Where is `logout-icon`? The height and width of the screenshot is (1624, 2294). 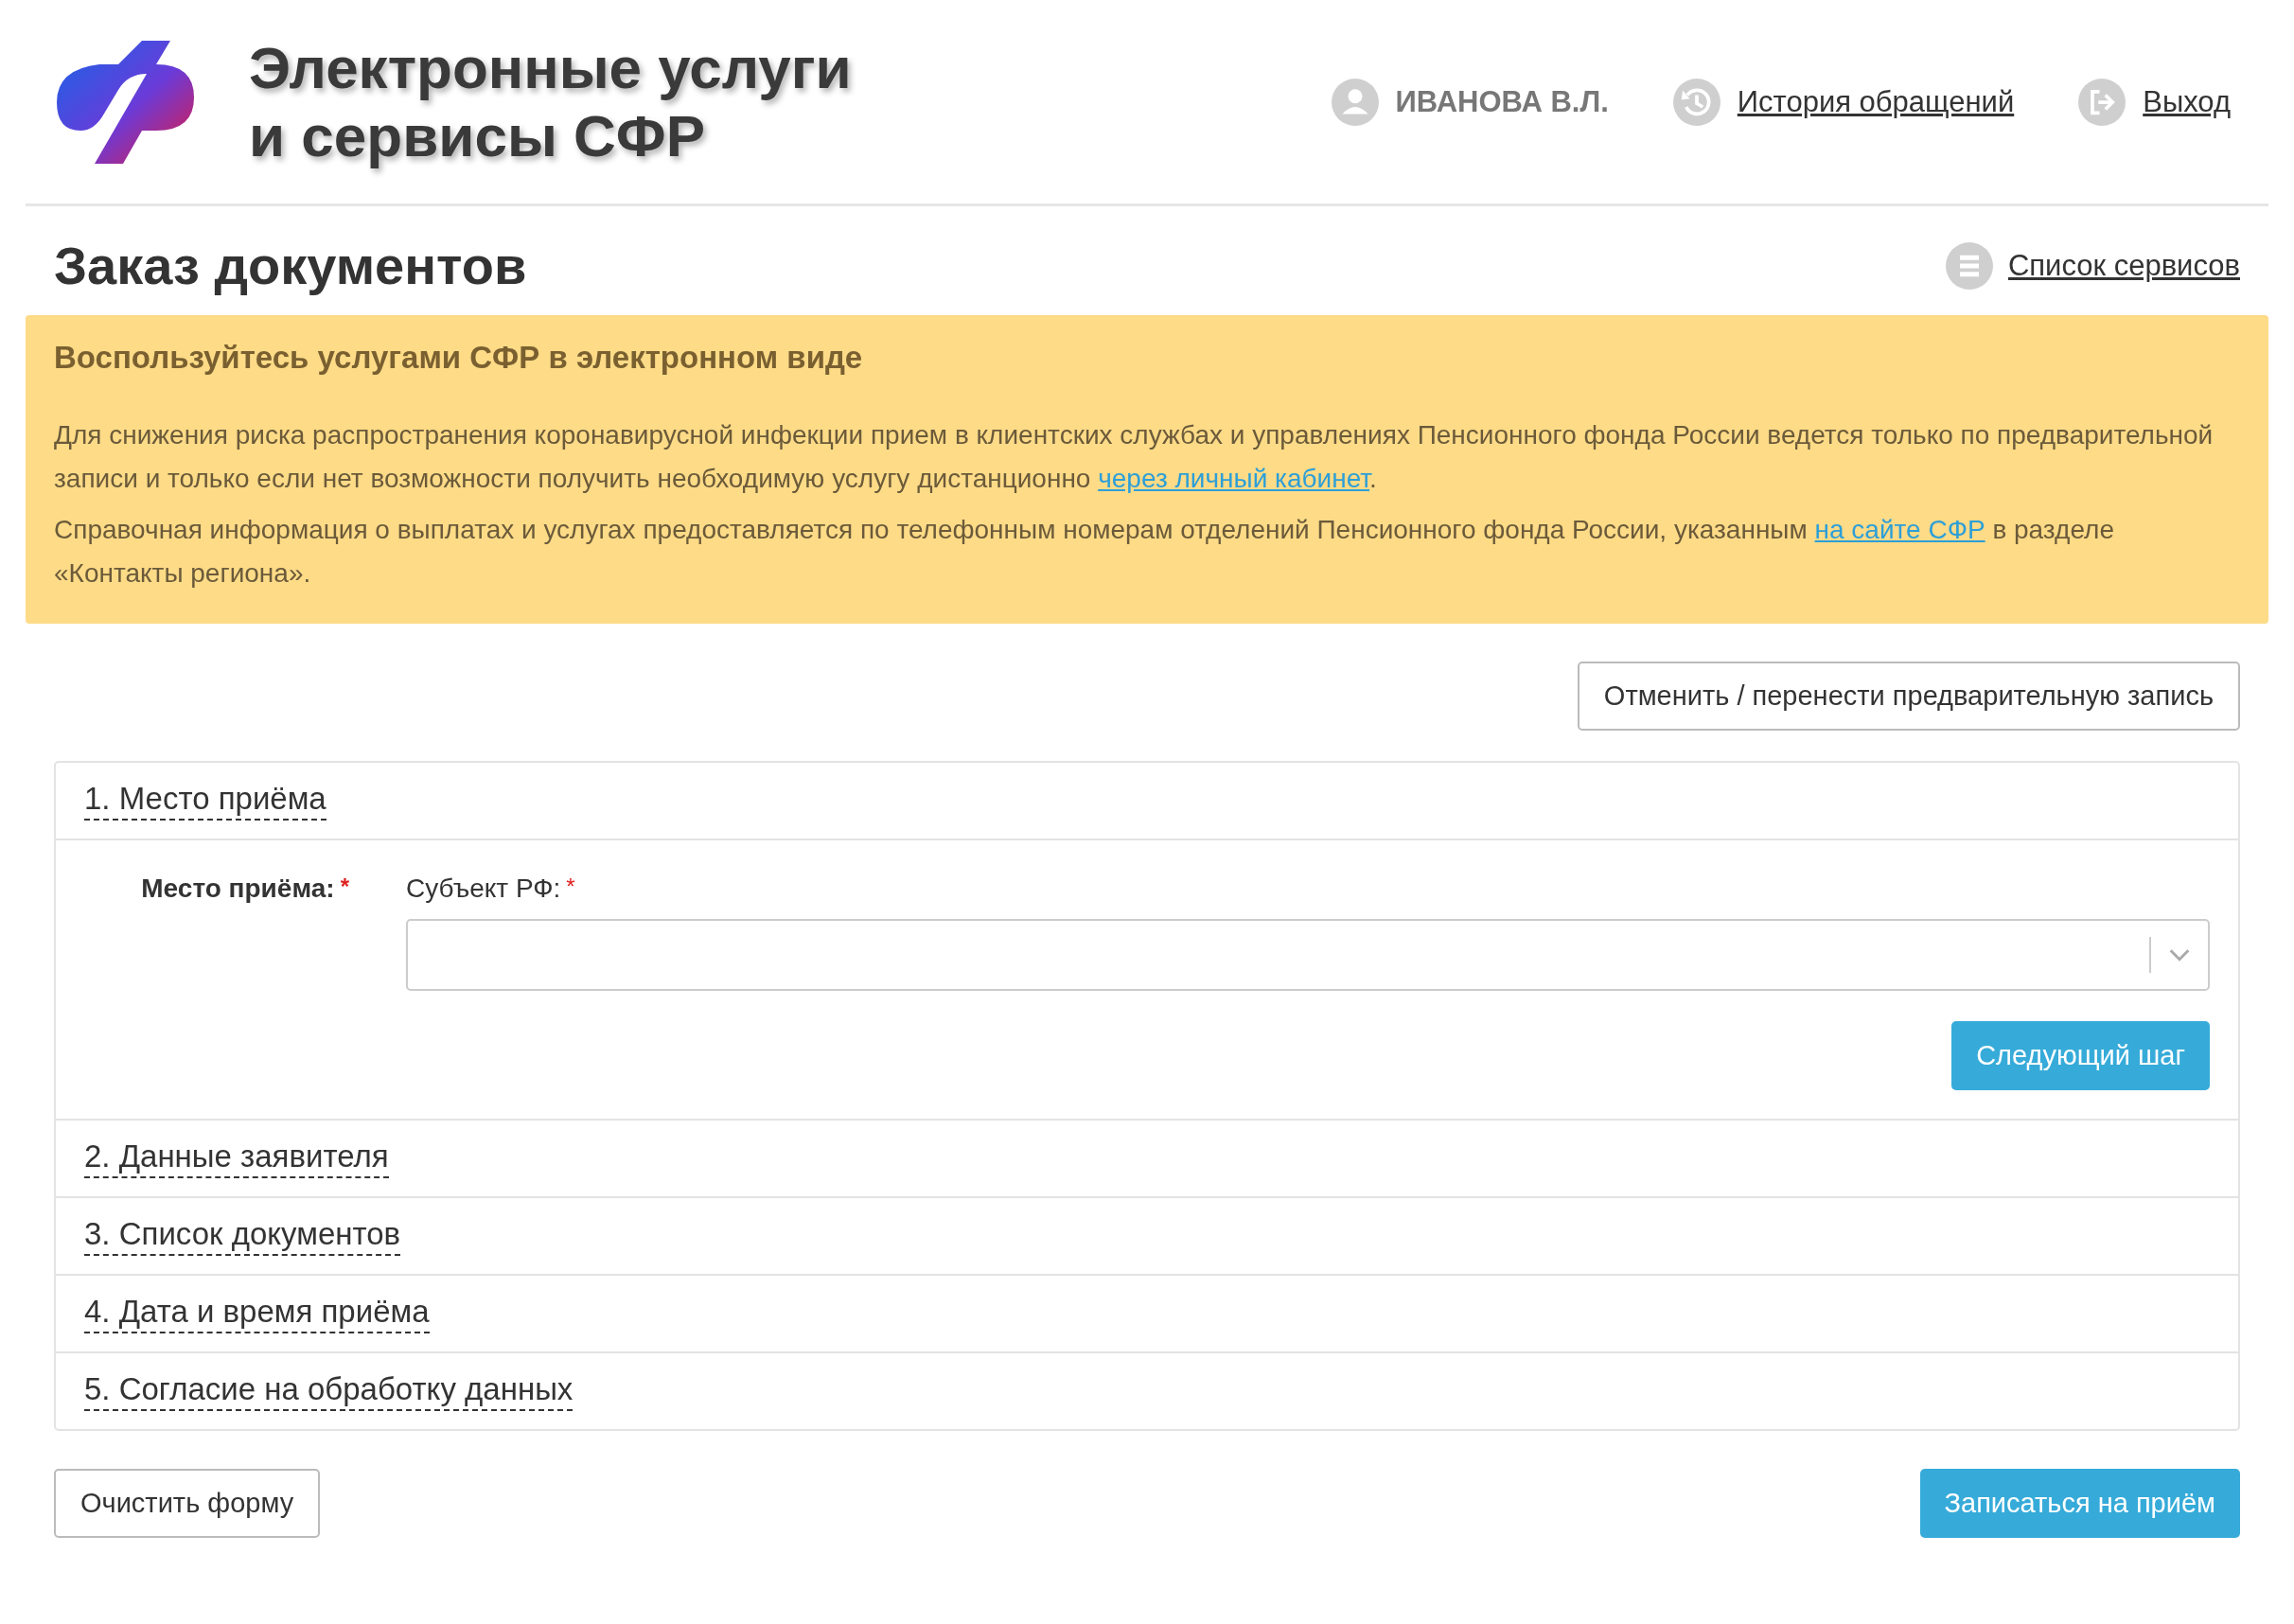
logout-icon is located at coordinates (2102, 102).